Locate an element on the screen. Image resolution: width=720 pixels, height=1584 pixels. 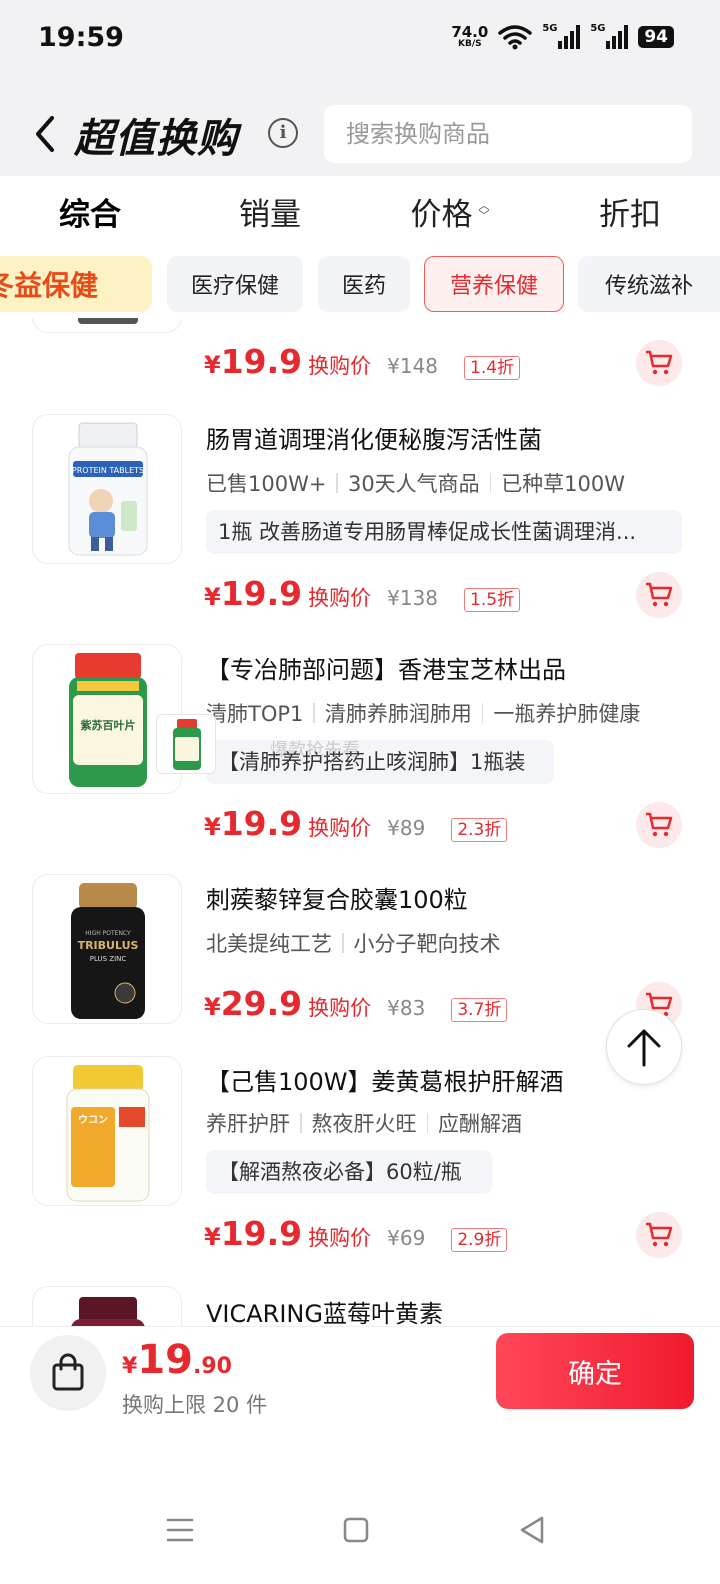
category-chip-traditional: 传统滋补 is located at coordinates (649, 284).